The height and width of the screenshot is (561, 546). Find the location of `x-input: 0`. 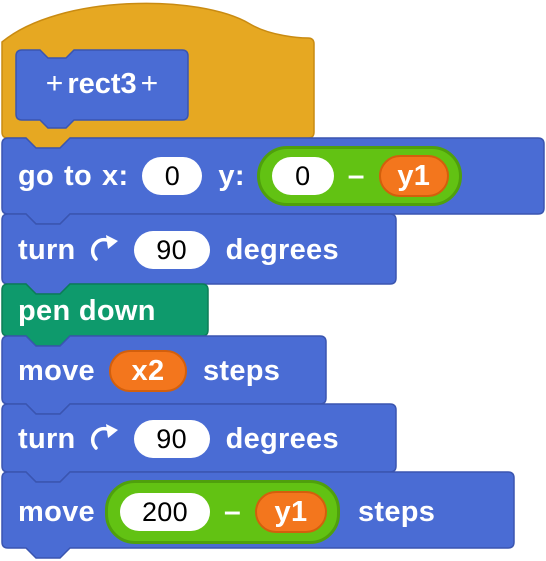

x-input: 0 is located at coordinates (172, 176).